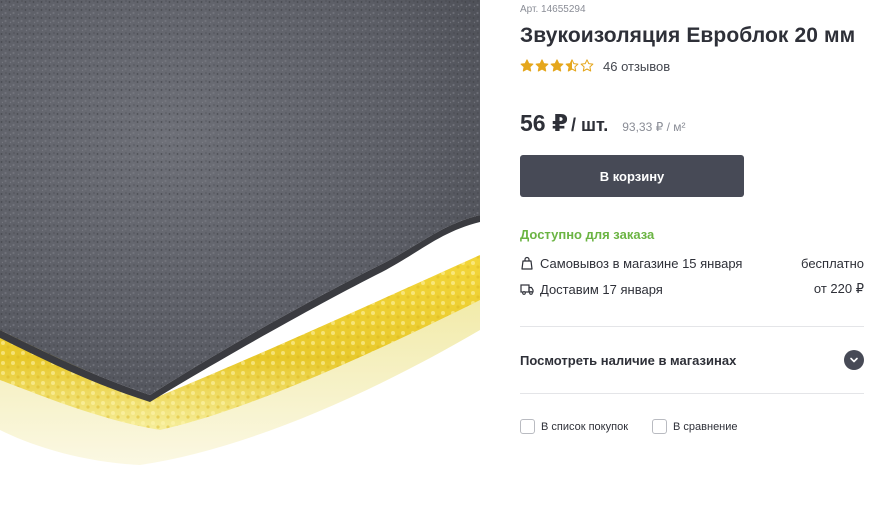 This screenshot has height=526, width=880. Describe the element at coordinates (632, 176) in the screenshot. I see `add-to-cart-button: В корзину` at that location.